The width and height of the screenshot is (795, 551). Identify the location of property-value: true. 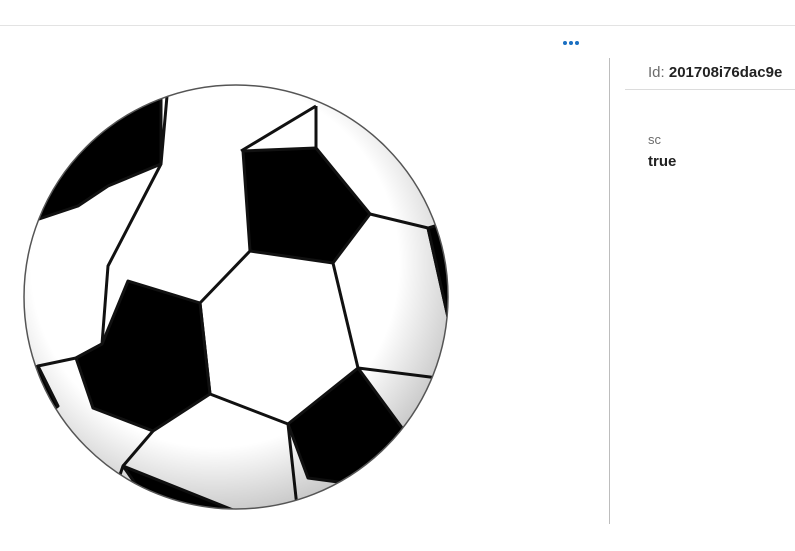
(662, 161).